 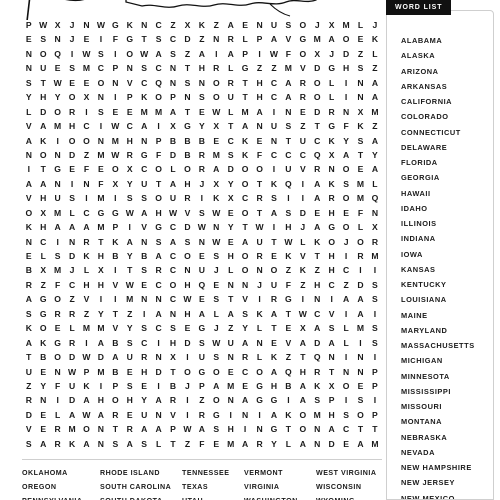 I want to click on word-list-item: MISSOURI, so click(x=447, y=406).